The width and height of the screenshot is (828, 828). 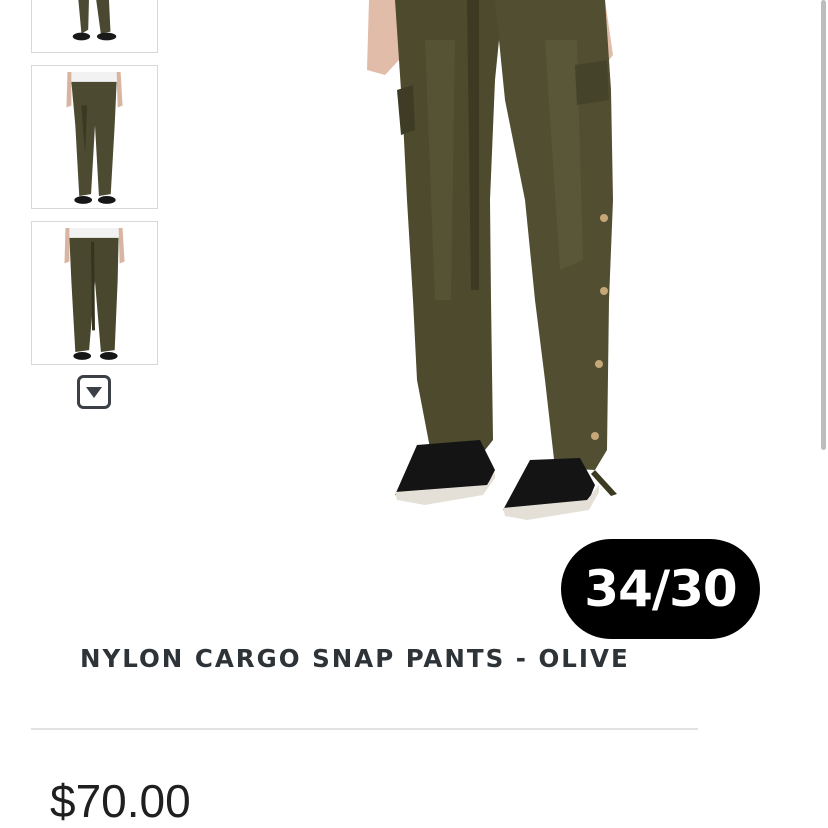 I want to click on chevron-down-icon, so click(x=94, y=392).